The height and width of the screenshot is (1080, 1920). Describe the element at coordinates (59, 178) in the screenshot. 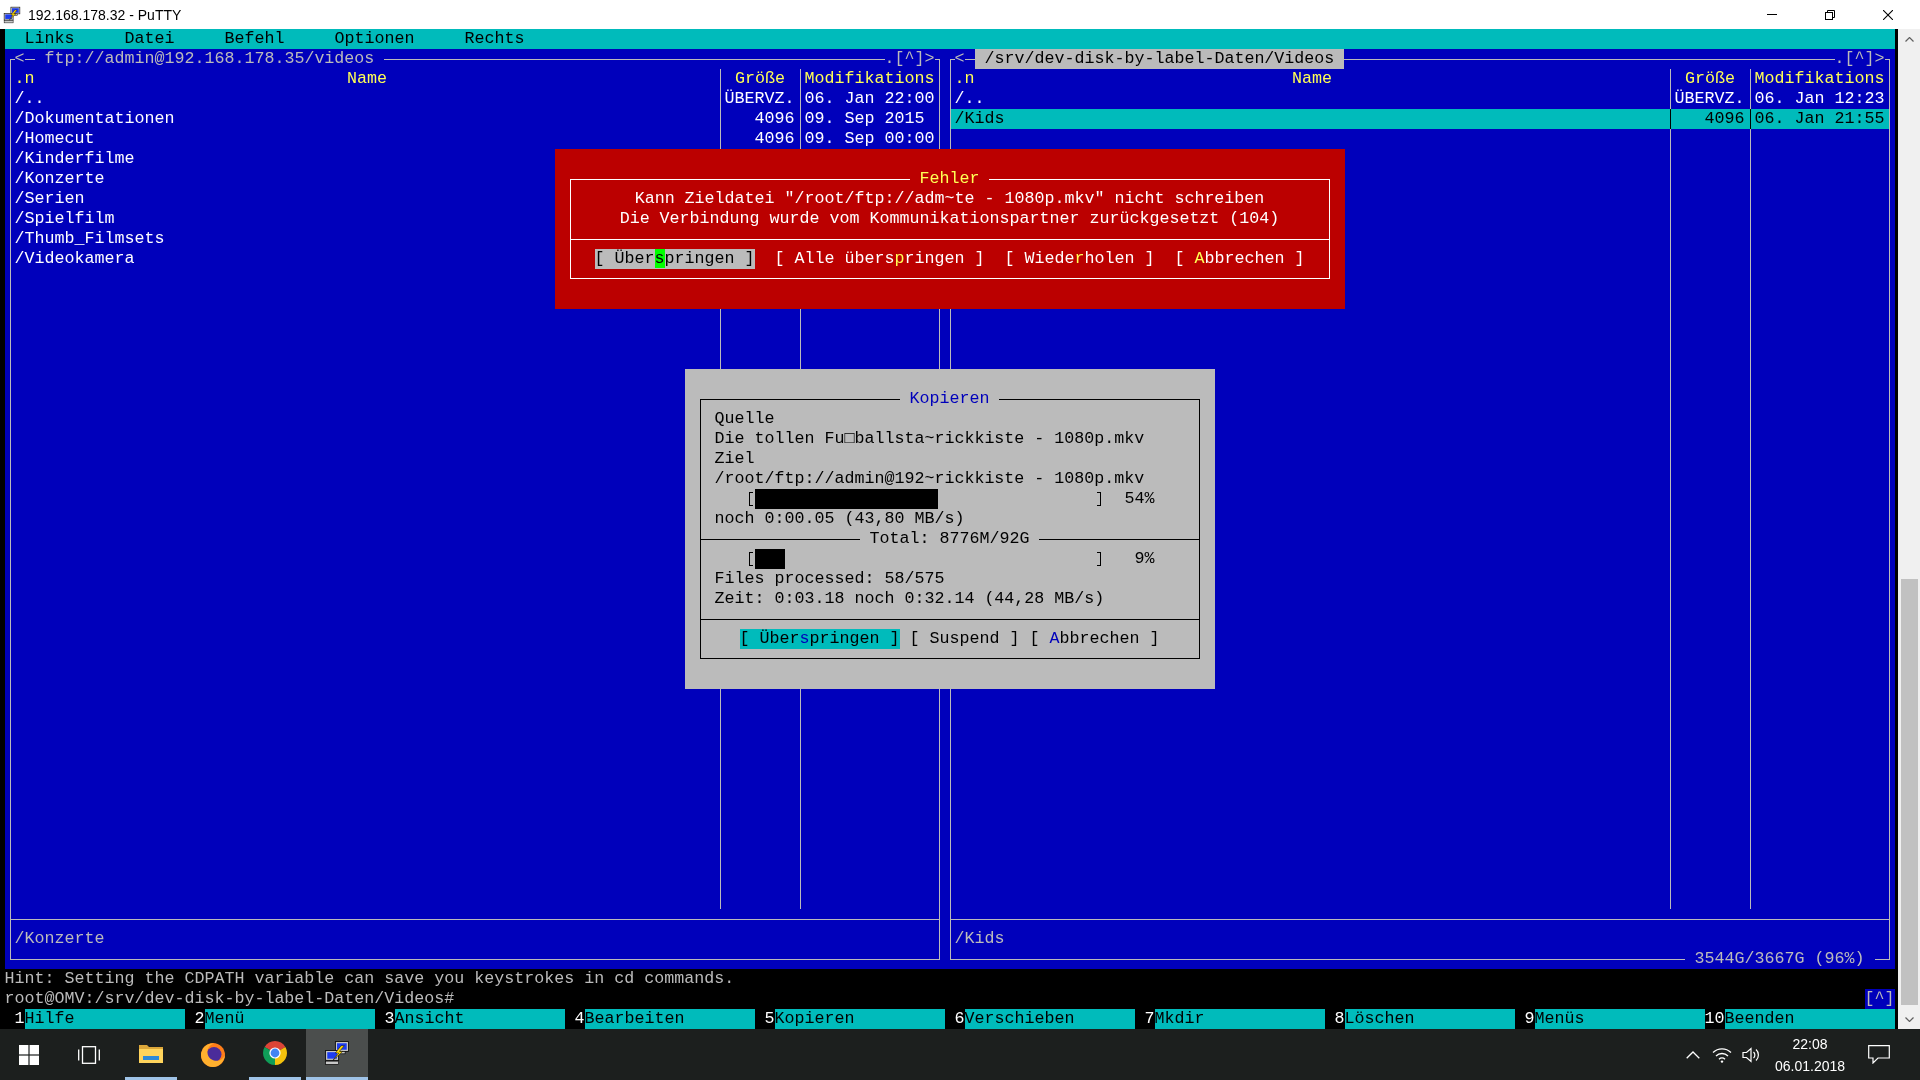

I see `file-name: /Konzerte` at that location.